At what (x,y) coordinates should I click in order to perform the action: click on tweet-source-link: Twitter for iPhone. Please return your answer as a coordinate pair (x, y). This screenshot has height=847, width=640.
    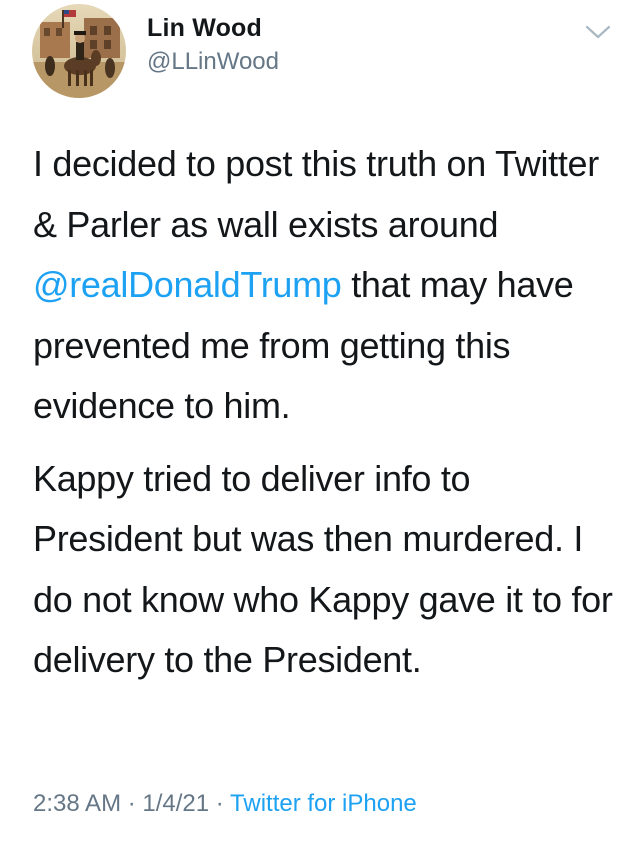
    Looking at the image, I should click on (323, 803).